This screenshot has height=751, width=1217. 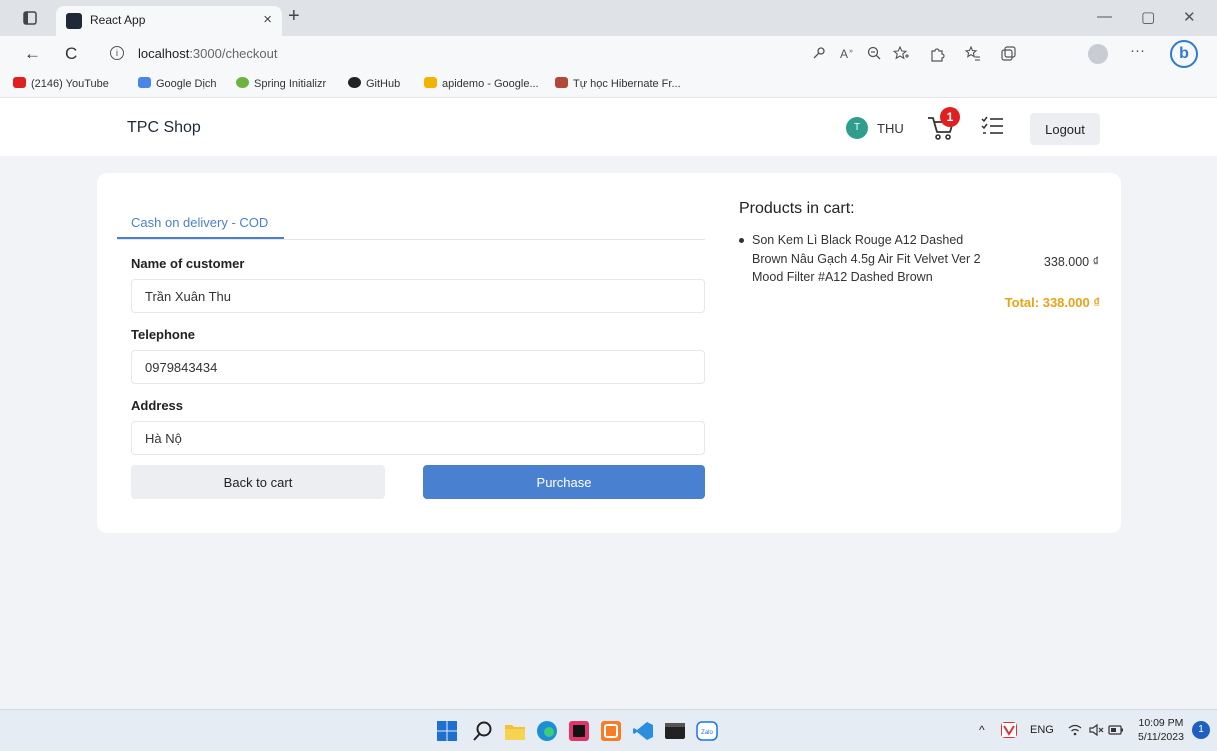 I want to click on tab-title: React App, so click(x=118, y=20).